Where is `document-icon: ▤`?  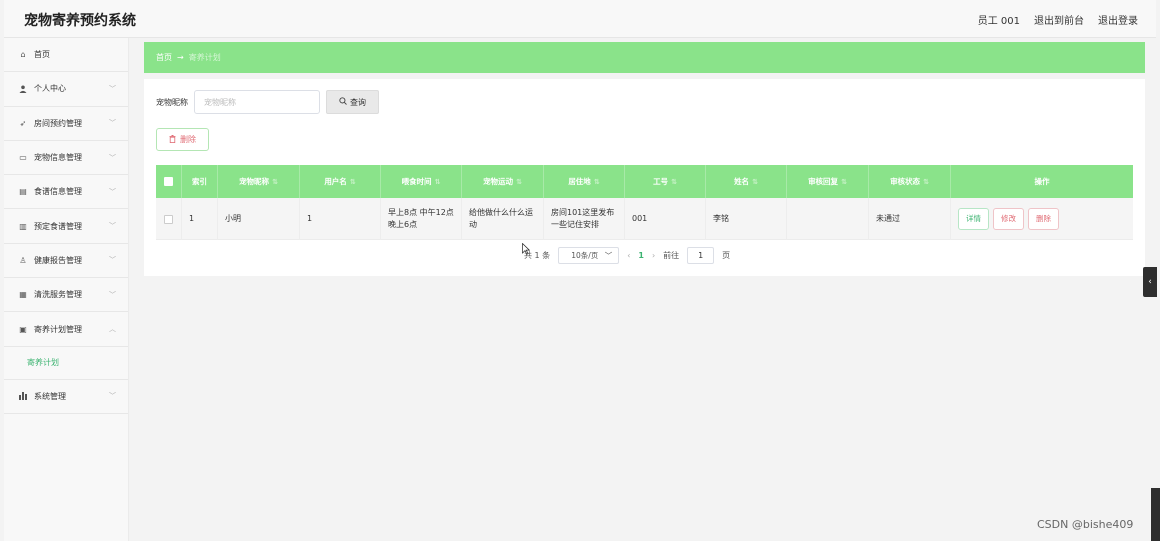
document-icon: ▤ is located at coordinates (23, 192).